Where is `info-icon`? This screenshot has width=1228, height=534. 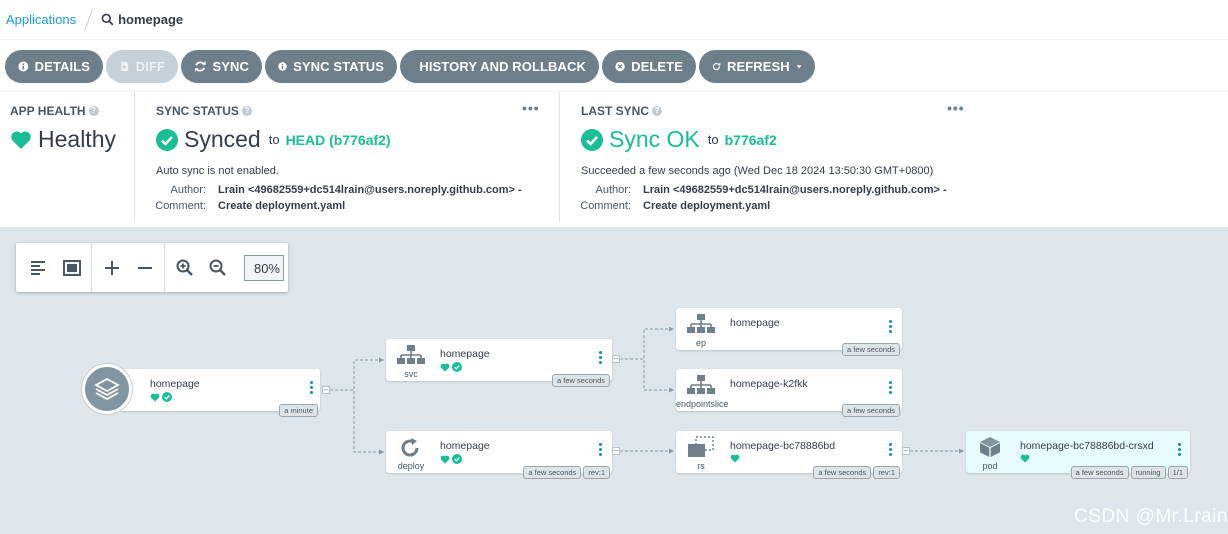 info-icon is located at coordinates (23, 66).